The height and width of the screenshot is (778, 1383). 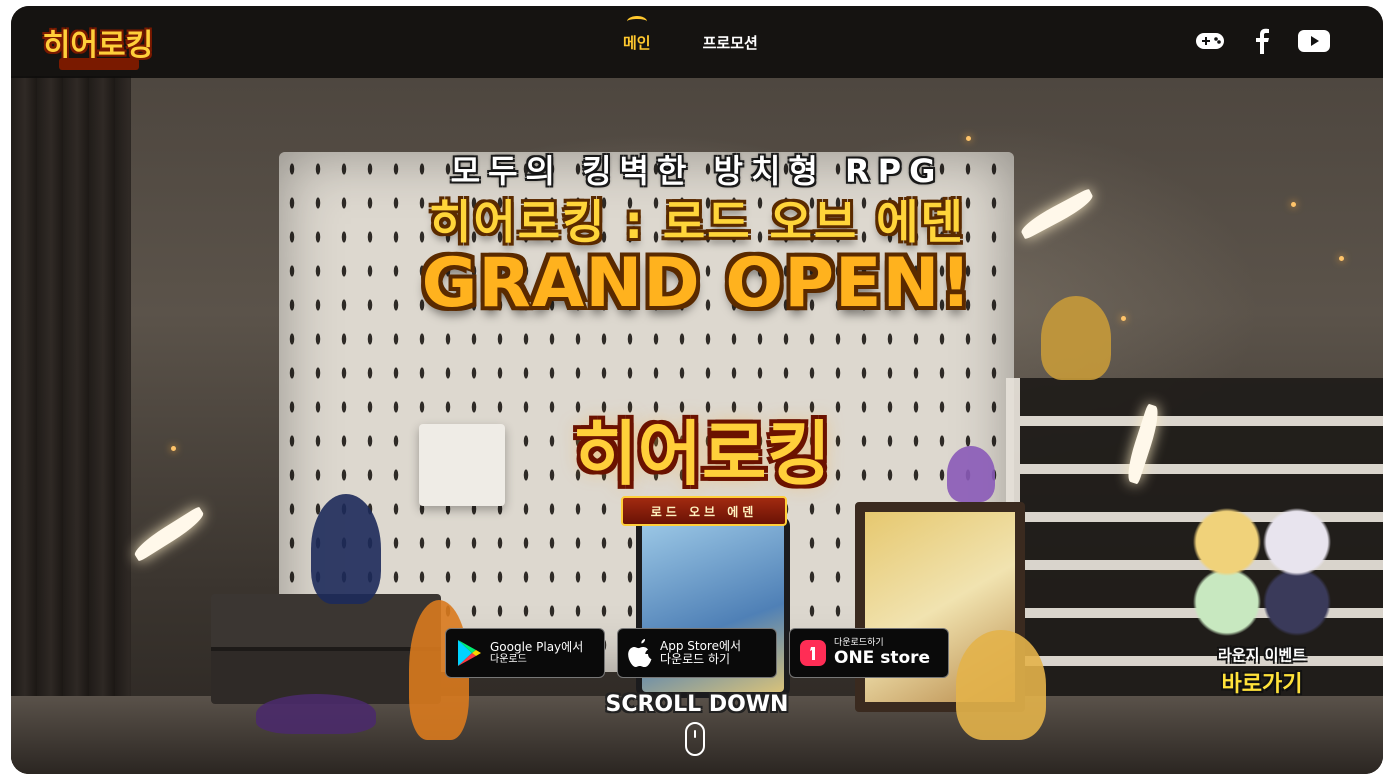 What do you see at coordinates (537, 646) in the screenshot?
I see `google-play-line1: Google Play에서` at bounding box center [537, 646].